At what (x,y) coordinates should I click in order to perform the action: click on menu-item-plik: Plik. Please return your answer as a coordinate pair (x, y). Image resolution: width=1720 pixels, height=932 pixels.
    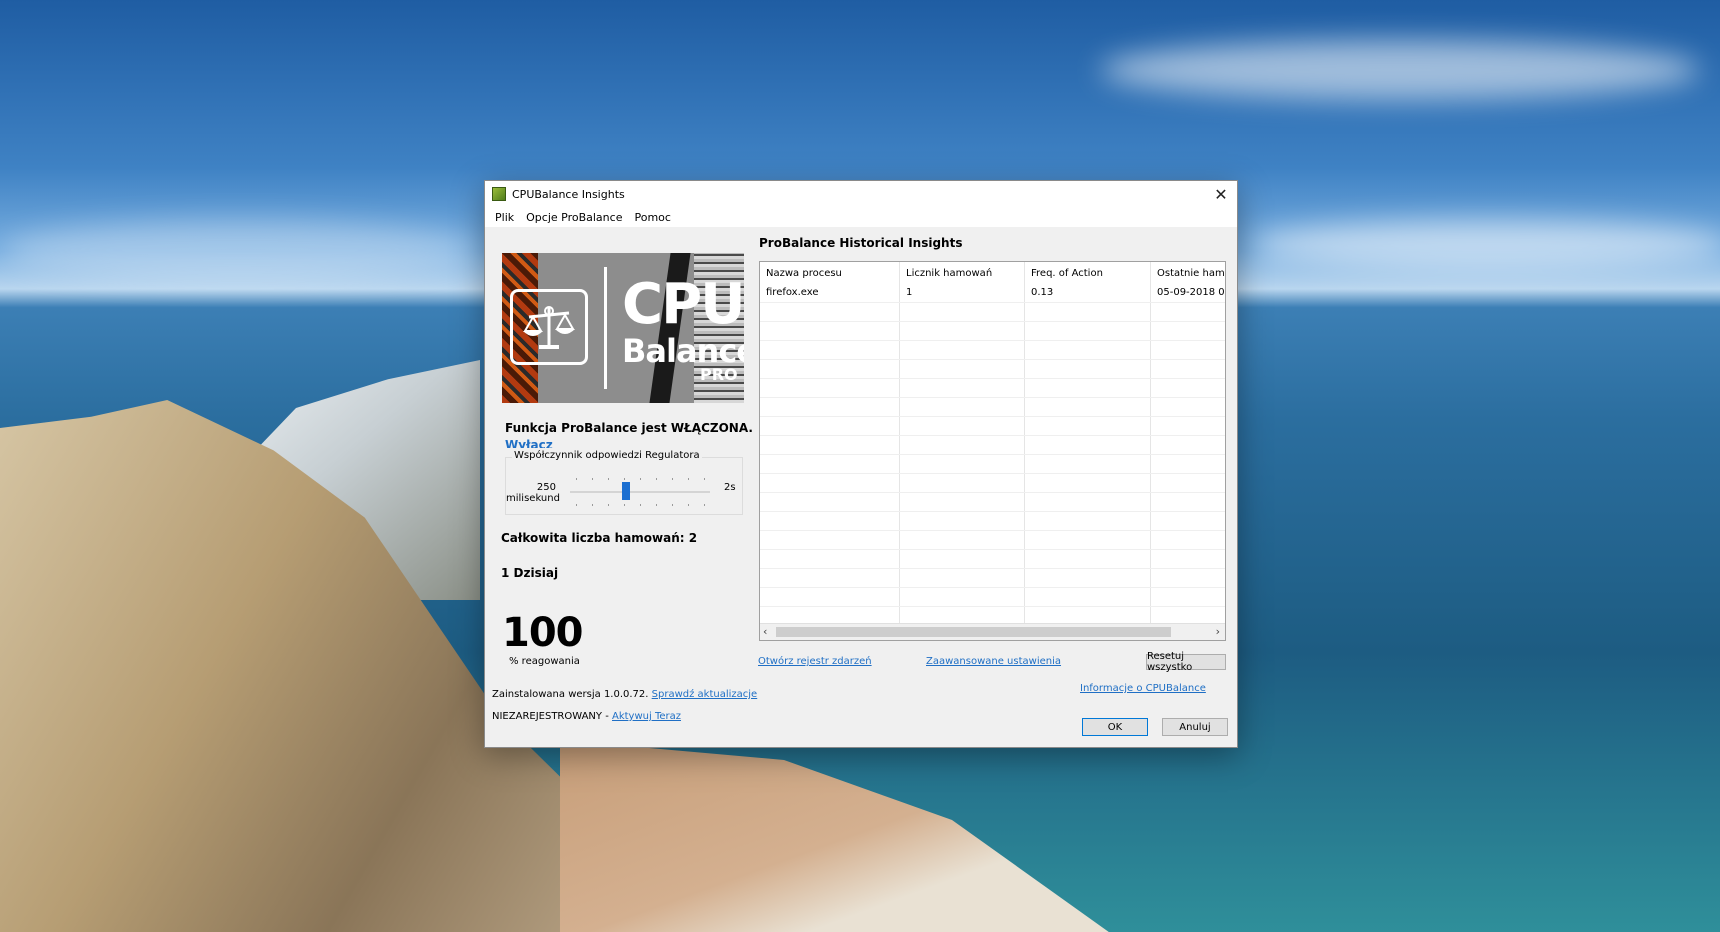
    Looking at the image, I should click on (504, 217).